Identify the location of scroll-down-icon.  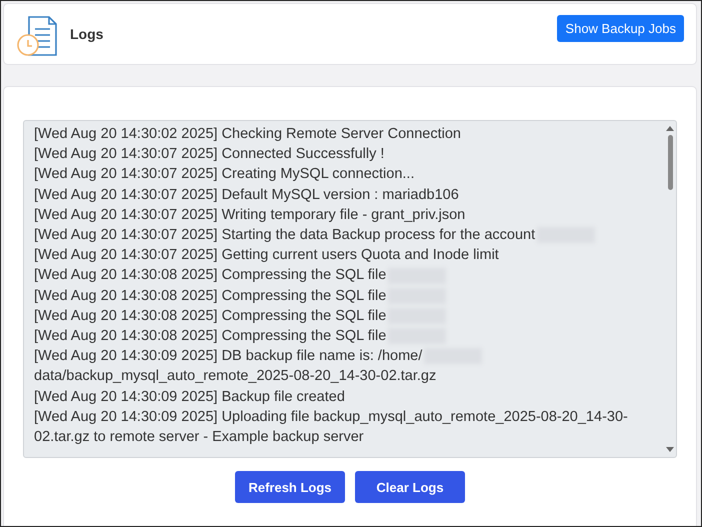
(670, 450).